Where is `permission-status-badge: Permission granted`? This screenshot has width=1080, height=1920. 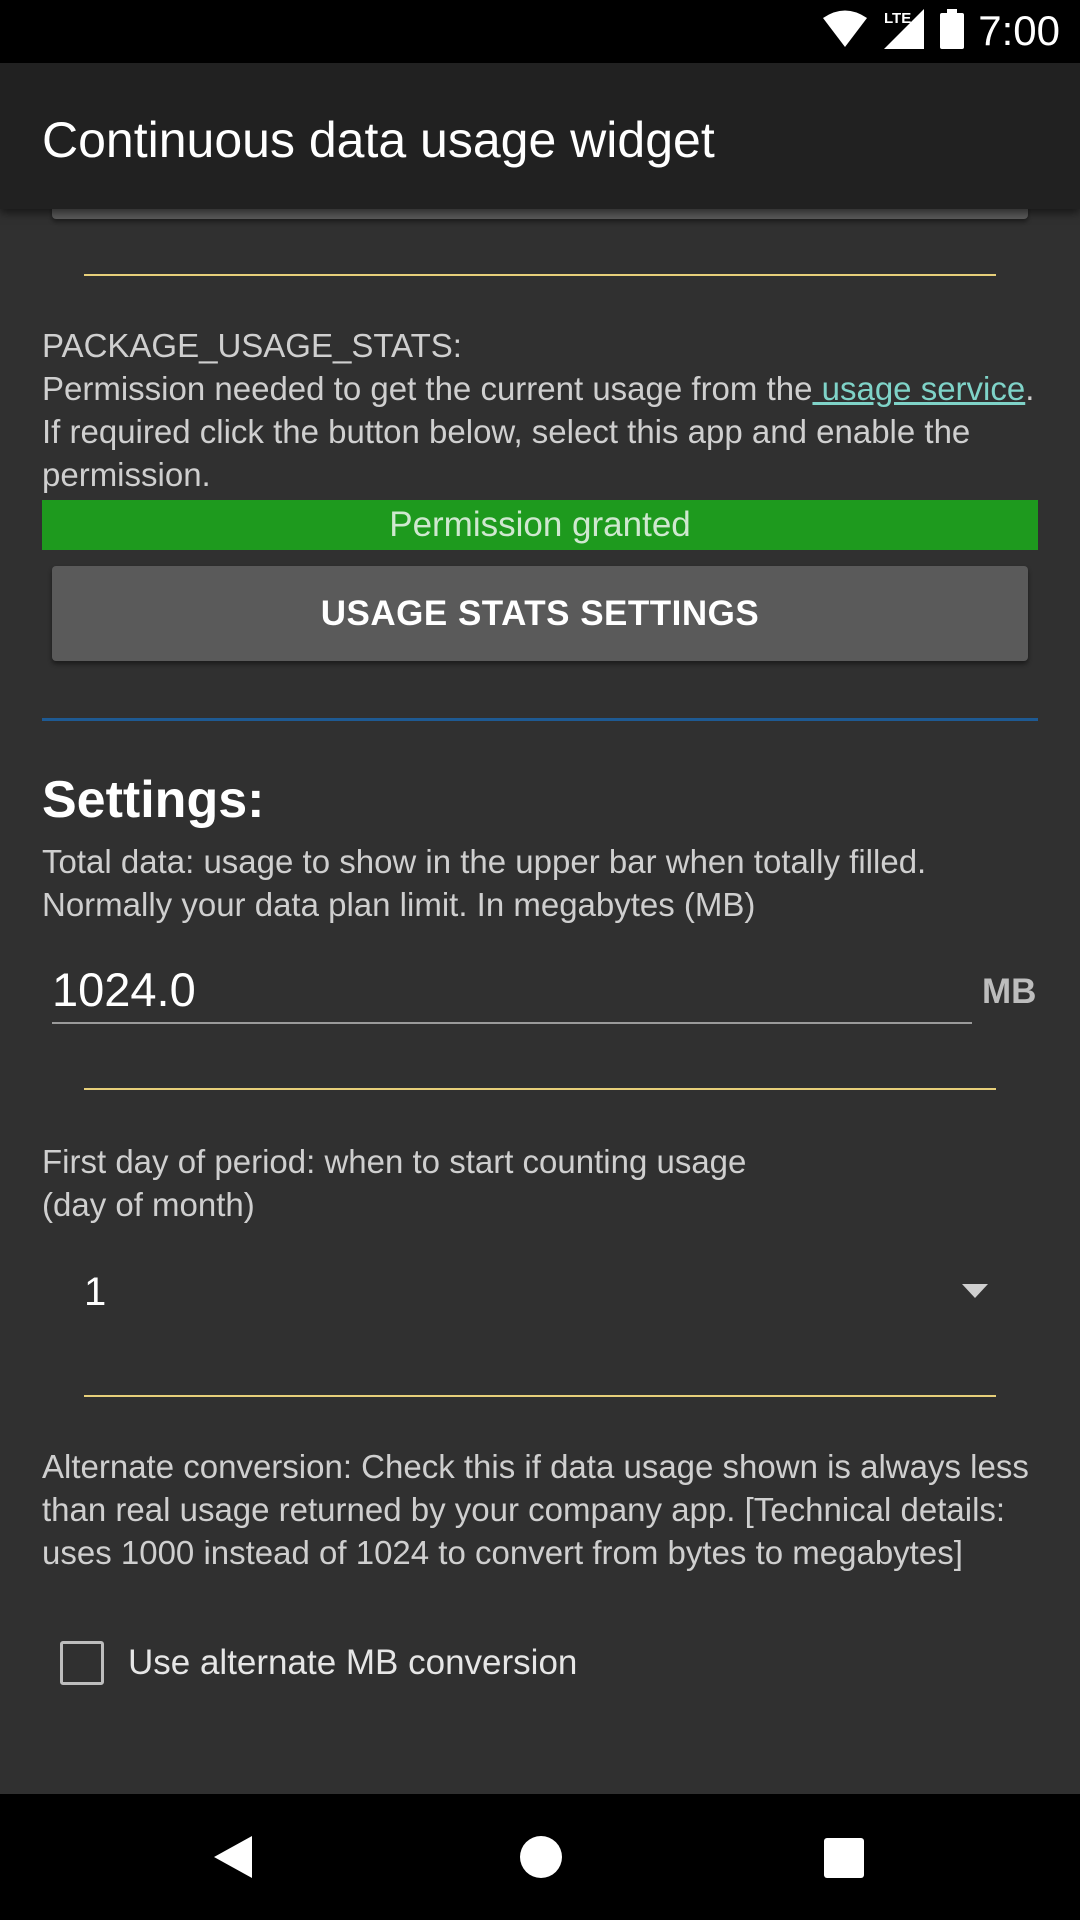 permission-status-badge: Permission granted is located at coordinates (540, 525).